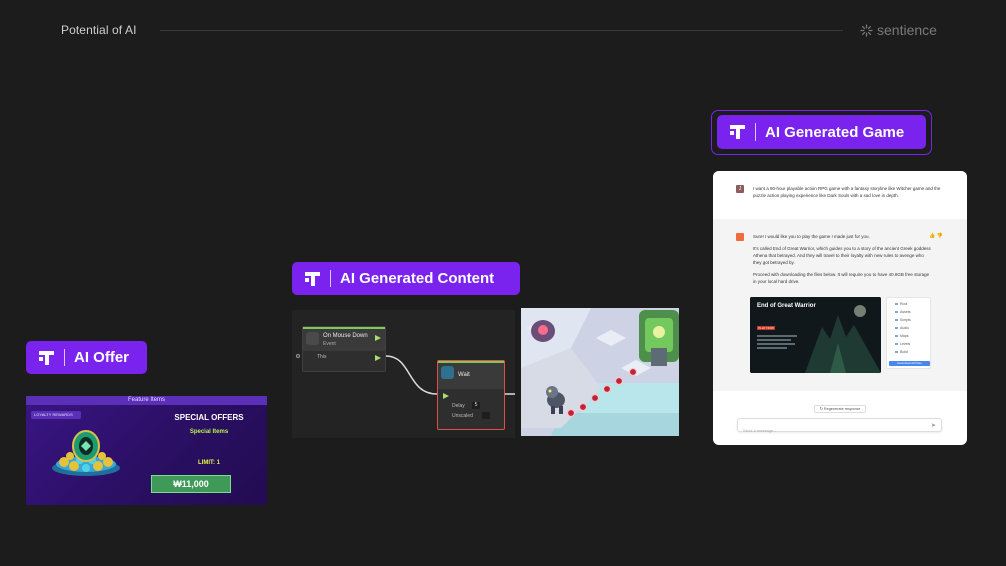 This screenshot has width=1006, height=566. Describe the element at coordinates (56, 415) in the screenshot. I see `loyalty-tag: LOYALTY REWARDS` at that location.